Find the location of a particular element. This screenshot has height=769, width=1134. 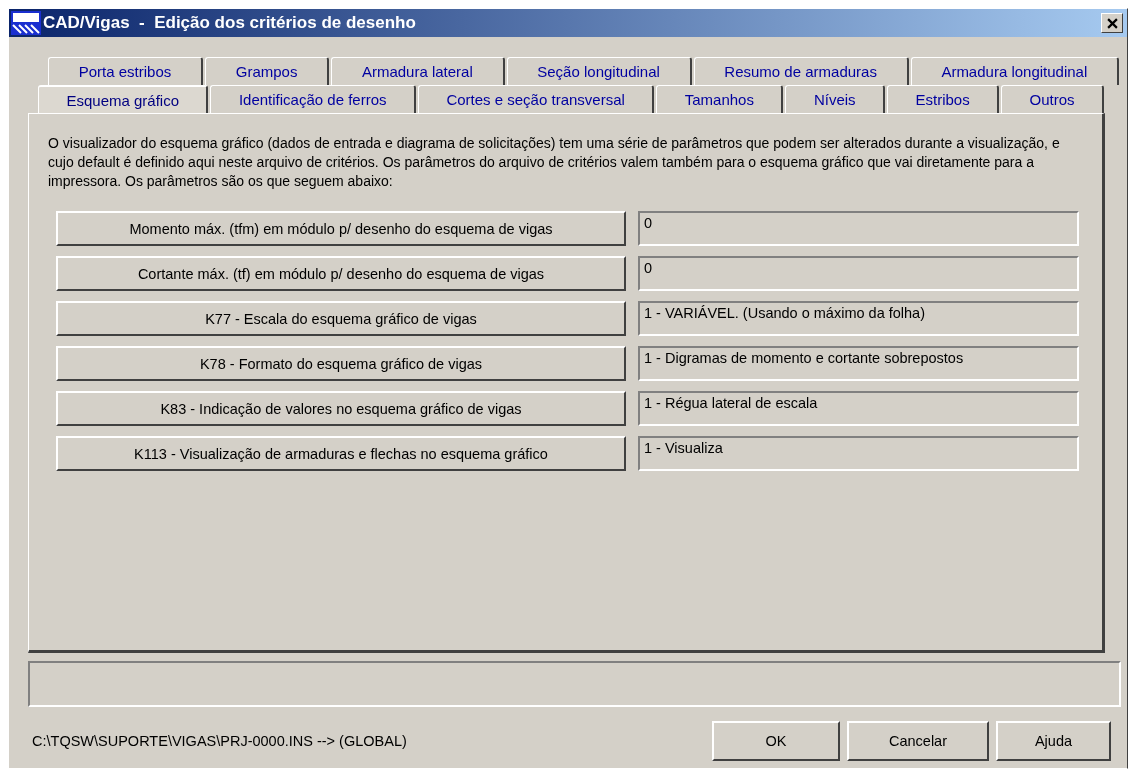

tab: Outros is located at coordinates (1053, 99).